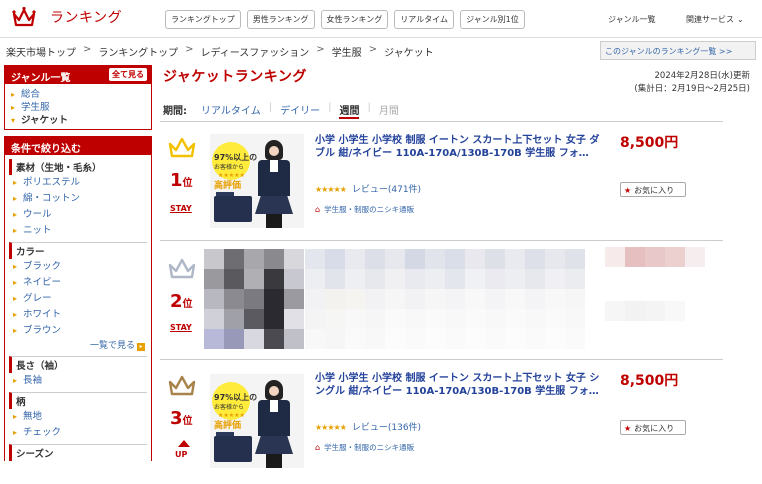 The image size is (762, 484). I want to click on filter-item-cotton: 綿・コットン, so click(78, 199).